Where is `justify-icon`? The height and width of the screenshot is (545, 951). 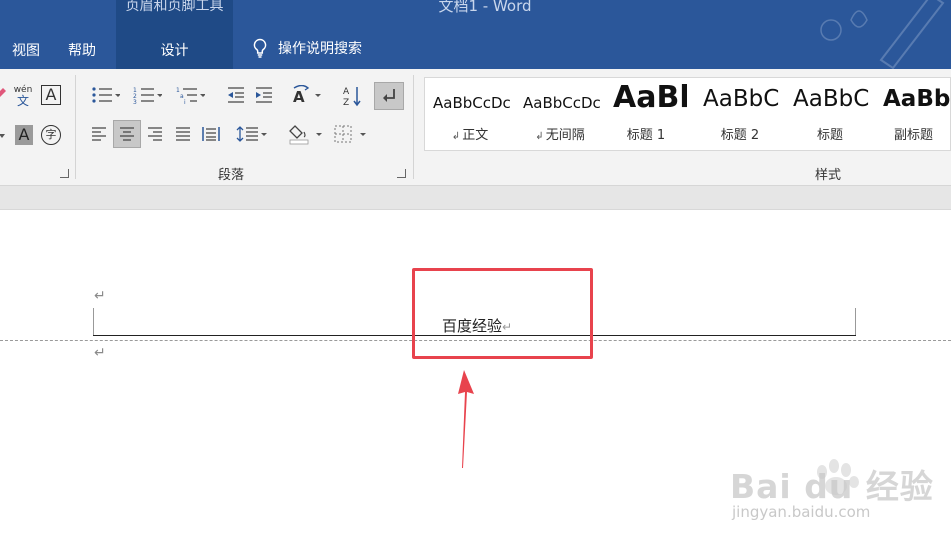
justify-icon is located at coordinates (183, 134).